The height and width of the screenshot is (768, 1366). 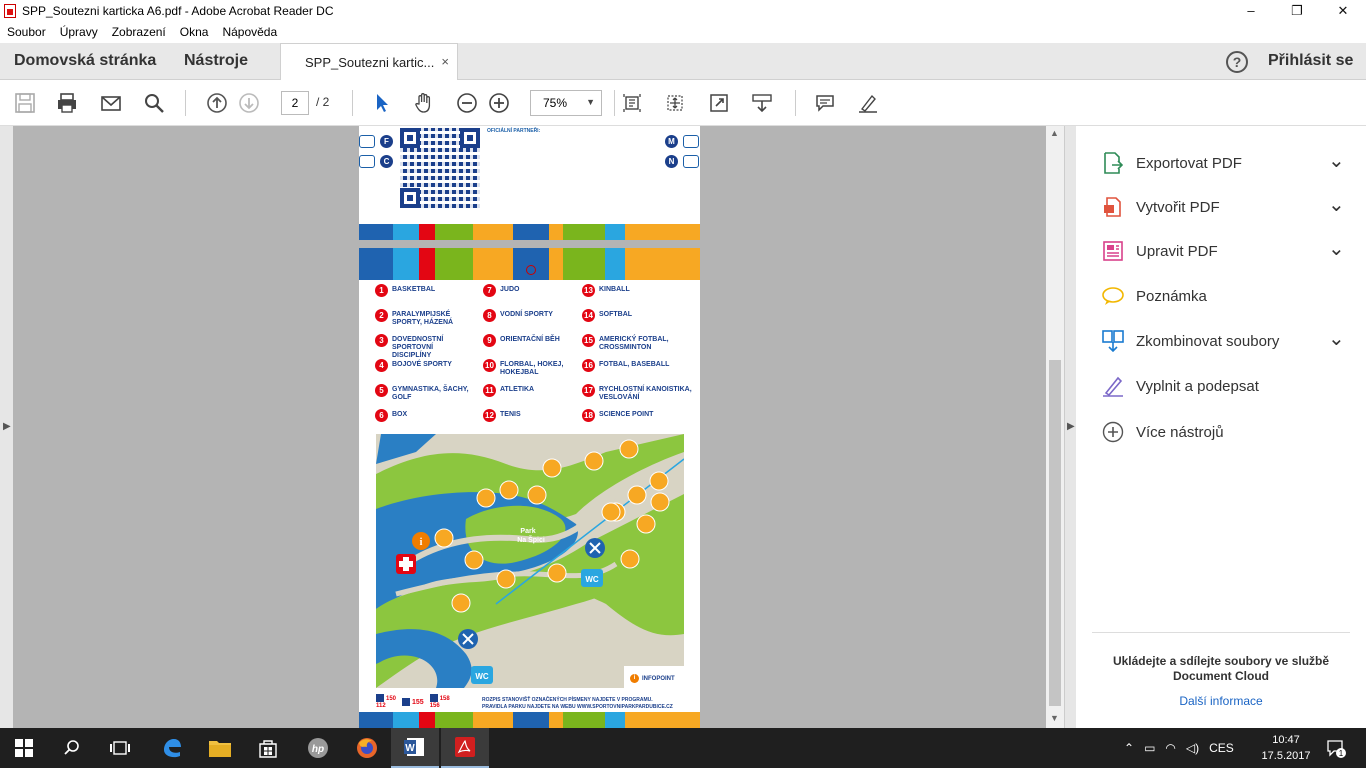 What do you see at coordinates (1341, 753) in the screenshot?
I see `svg-text: 1` at bounding box center [1341, 753].